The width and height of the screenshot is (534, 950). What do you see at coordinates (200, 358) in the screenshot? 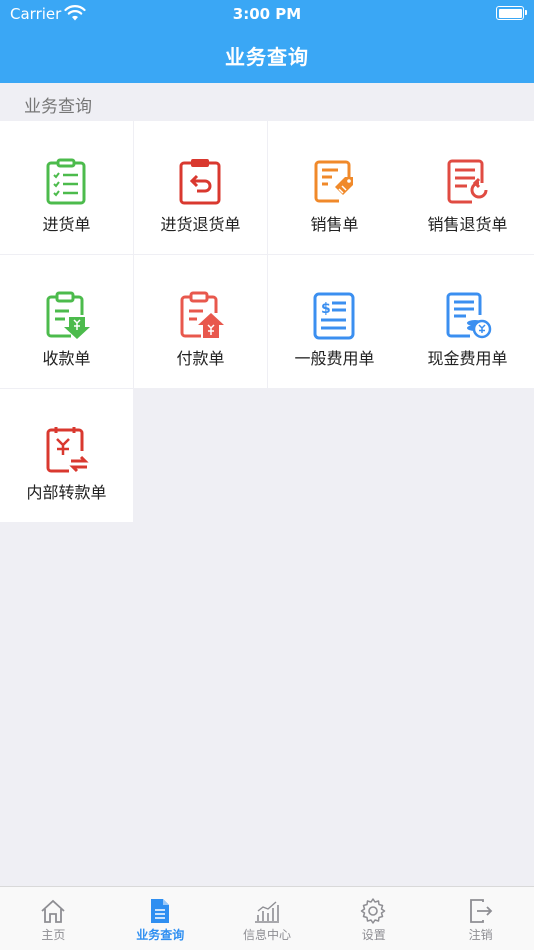
I see `grid-item-label: 付款单` at bounding box center [200, 358].